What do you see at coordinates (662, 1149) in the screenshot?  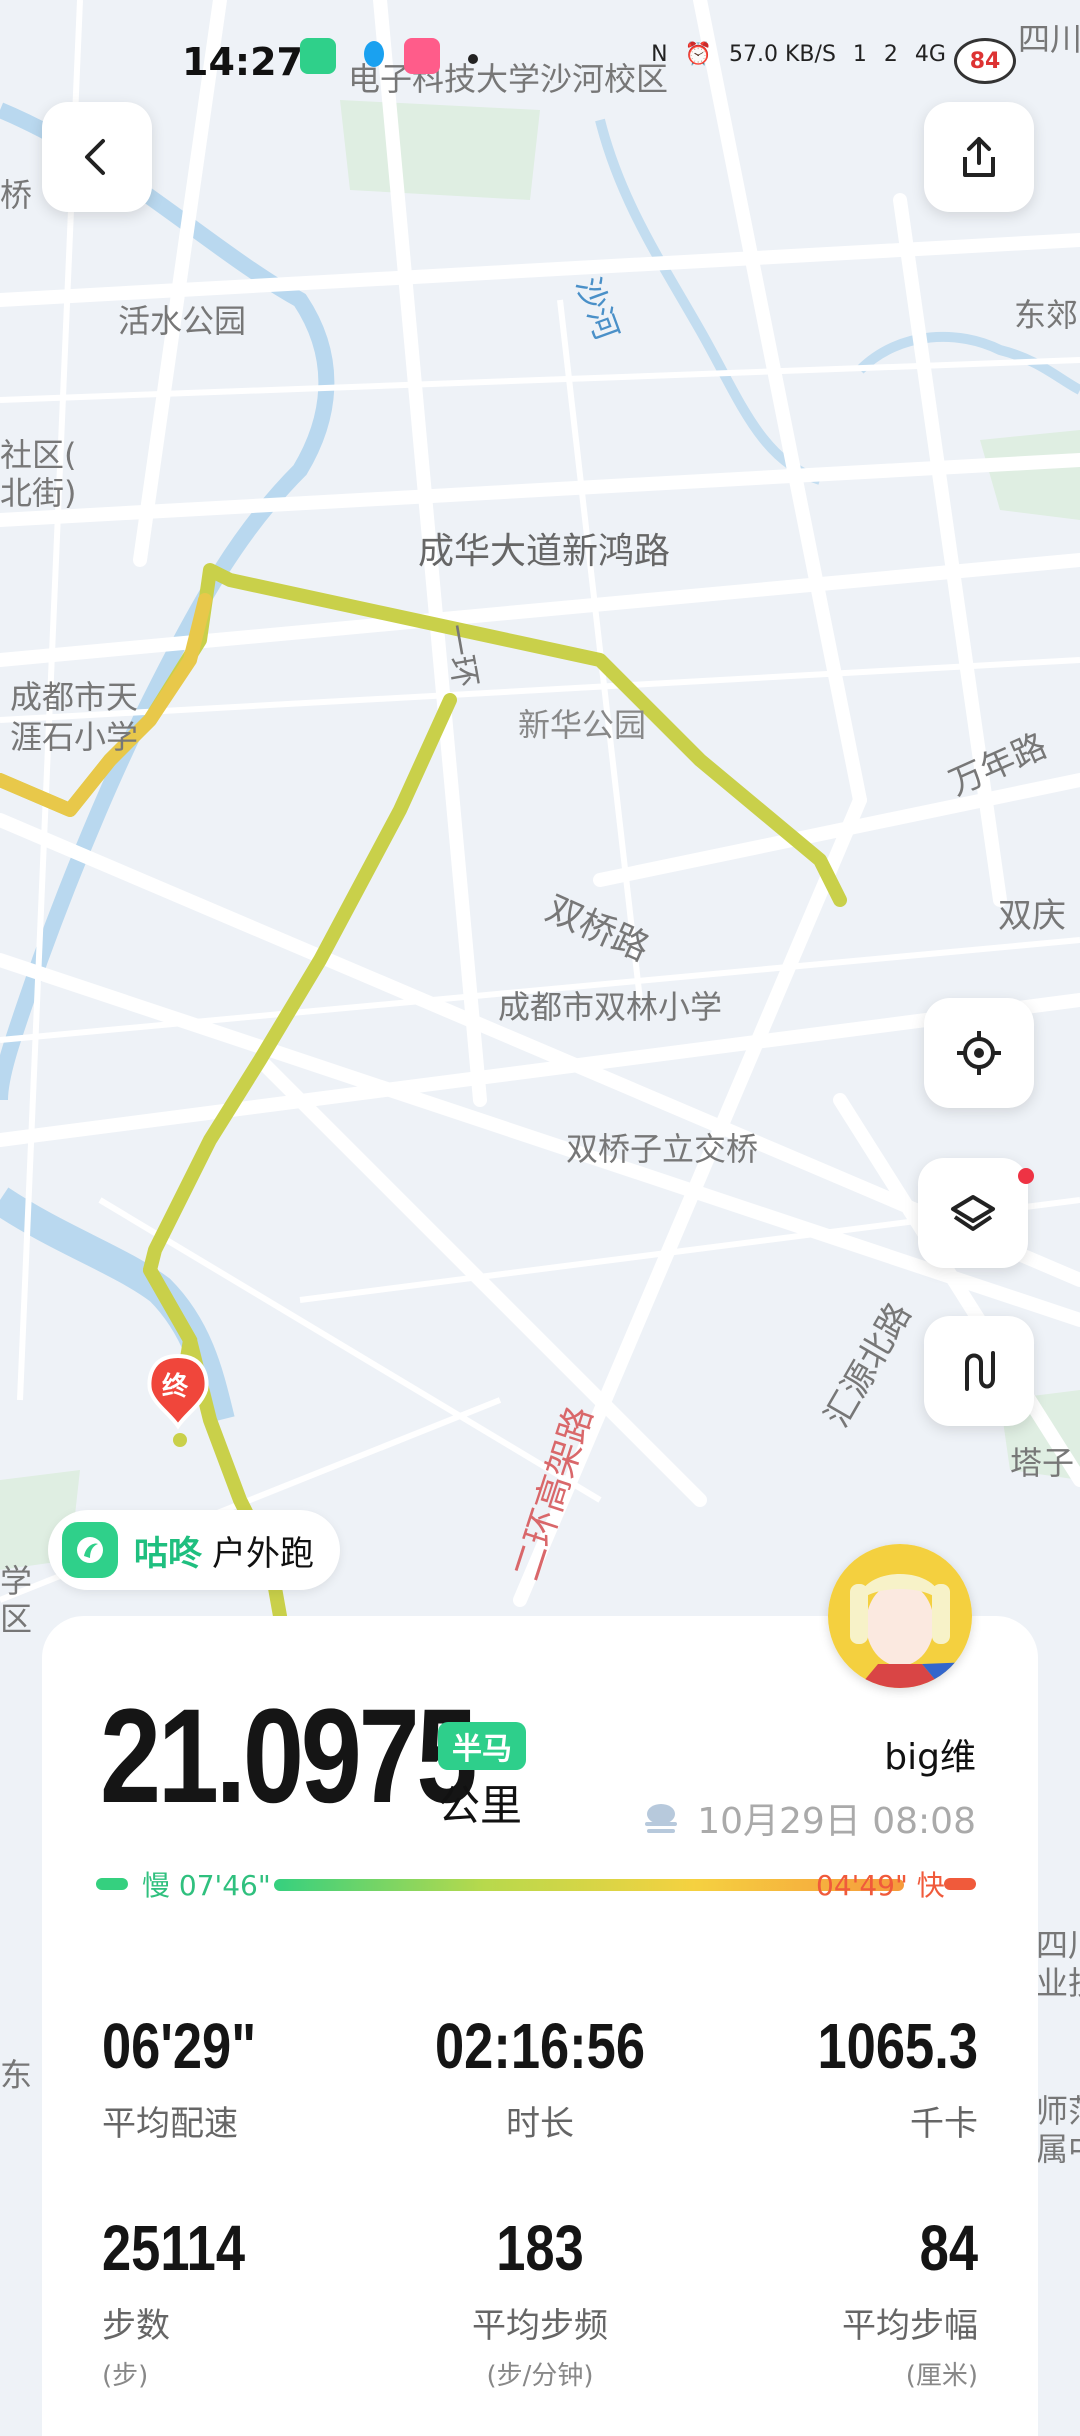 I see `map-label-shuangqiaozi-bridge: 双桥子立交桥` at bounding box center [662, 1149].